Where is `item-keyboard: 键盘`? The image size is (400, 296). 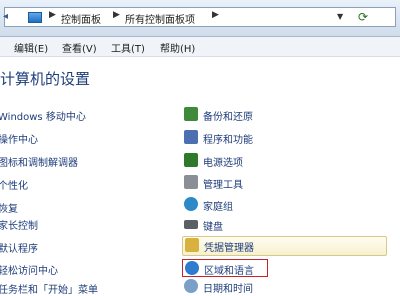 item-keyboard: 键盘 is located at coordinates (284, 225).